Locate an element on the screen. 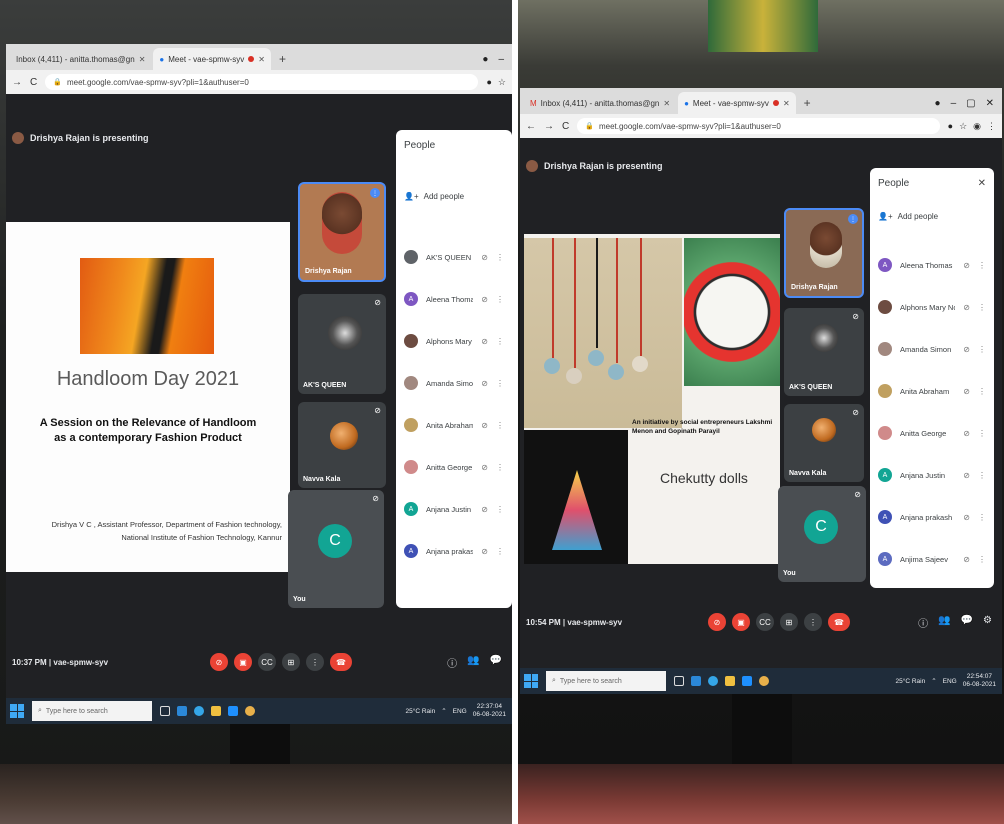 The width and height of the screenshot is (1004, 824). participant-row: A Anjima Sajeev ⊘ ⋮ is located at coordinates (932, 559).